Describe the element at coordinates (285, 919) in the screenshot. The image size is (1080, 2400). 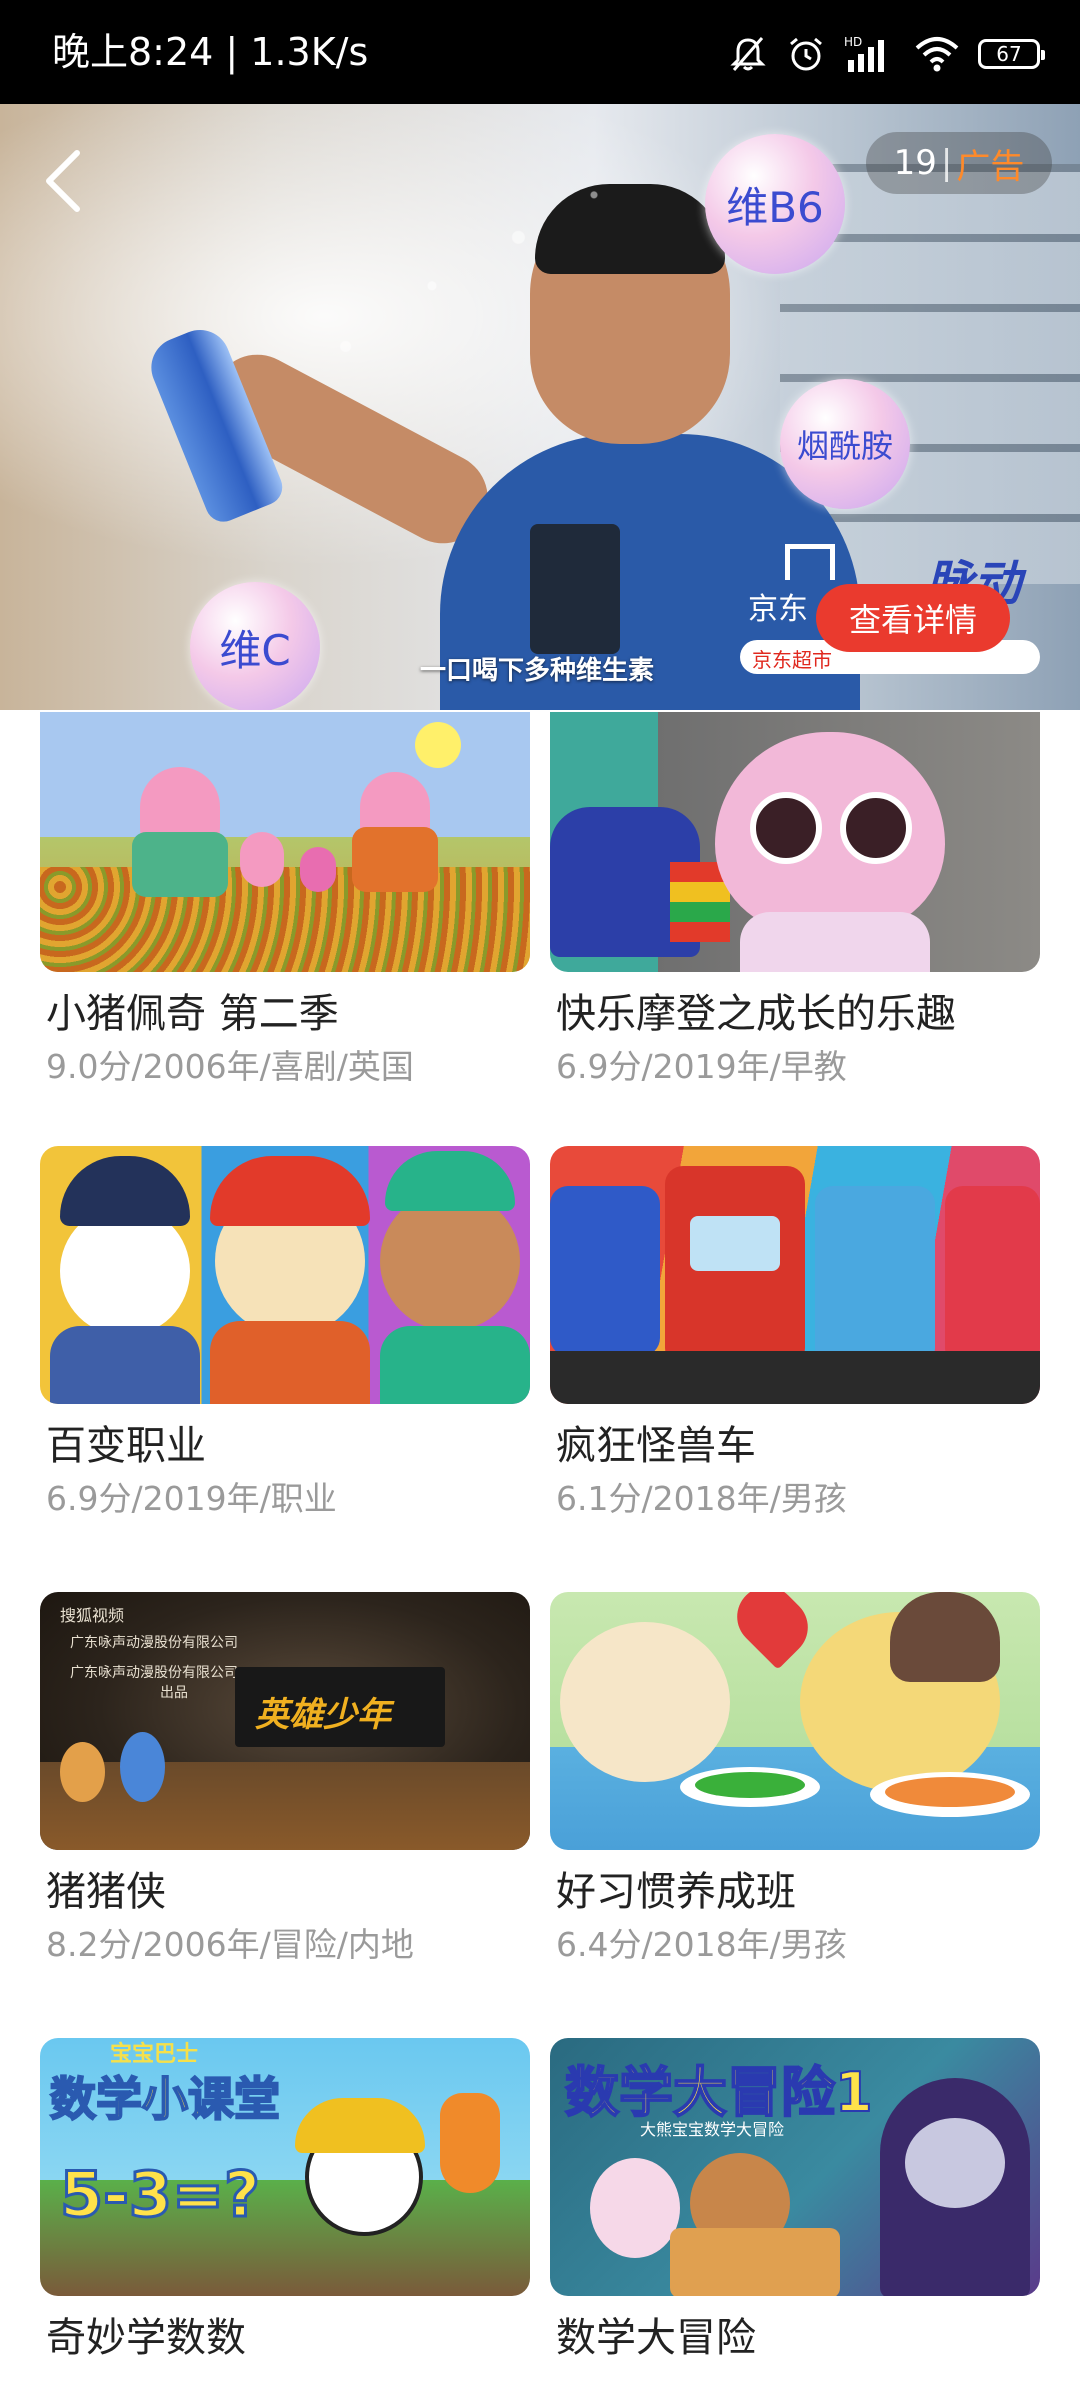
I see `leaves-art` at that location.